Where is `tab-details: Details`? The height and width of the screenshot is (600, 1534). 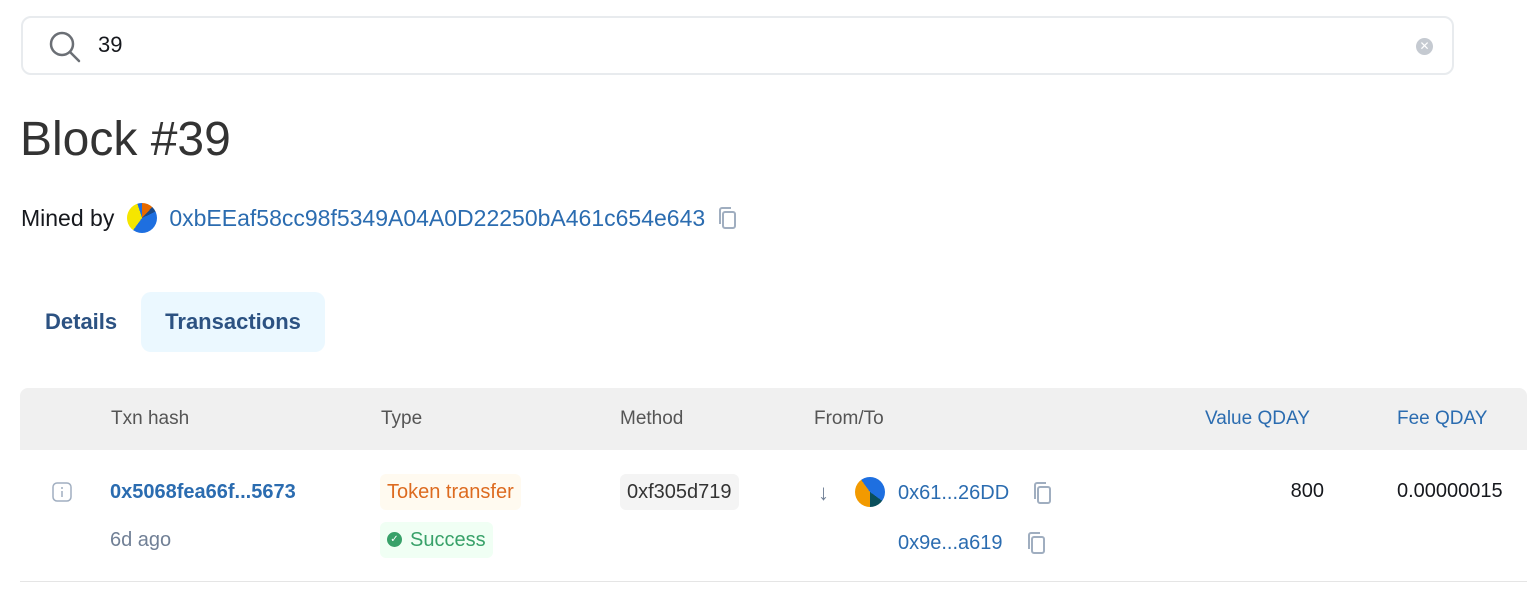
tab-details: Details is located at coordinates (81, 322).